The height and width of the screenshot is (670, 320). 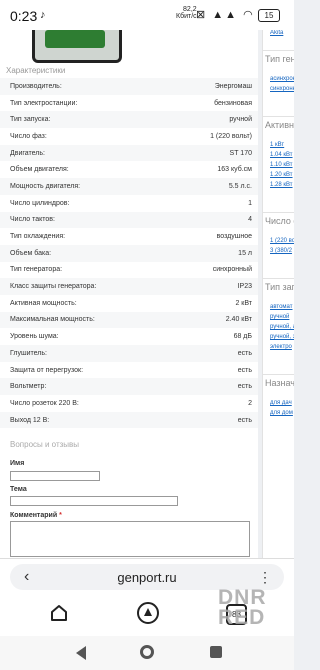 What do you see at coordinates (225, 15) in the screenshot?
I see `signal-wifi-icons: ⊠ ▲▲ ◠` at bounding box center [225, 15].